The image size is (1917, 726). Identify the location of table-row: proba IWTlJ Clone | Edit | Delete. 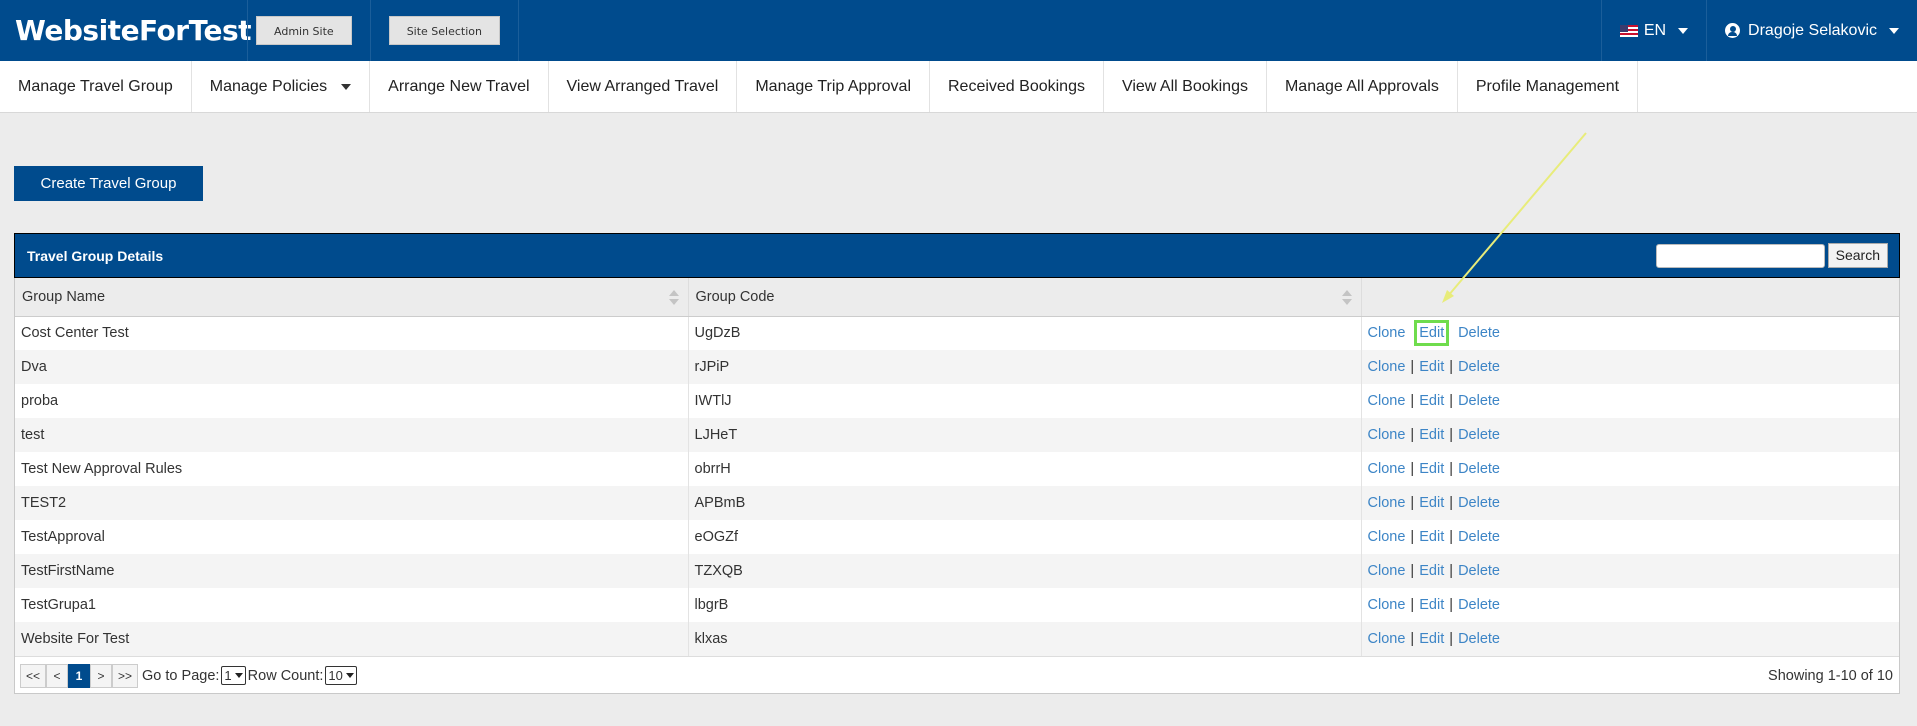
(957, 401).